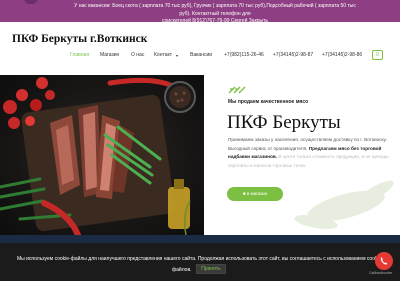  Describe the element at coordinates (344, 205) in the screenshot. I see `herbs-decoration` at that location.